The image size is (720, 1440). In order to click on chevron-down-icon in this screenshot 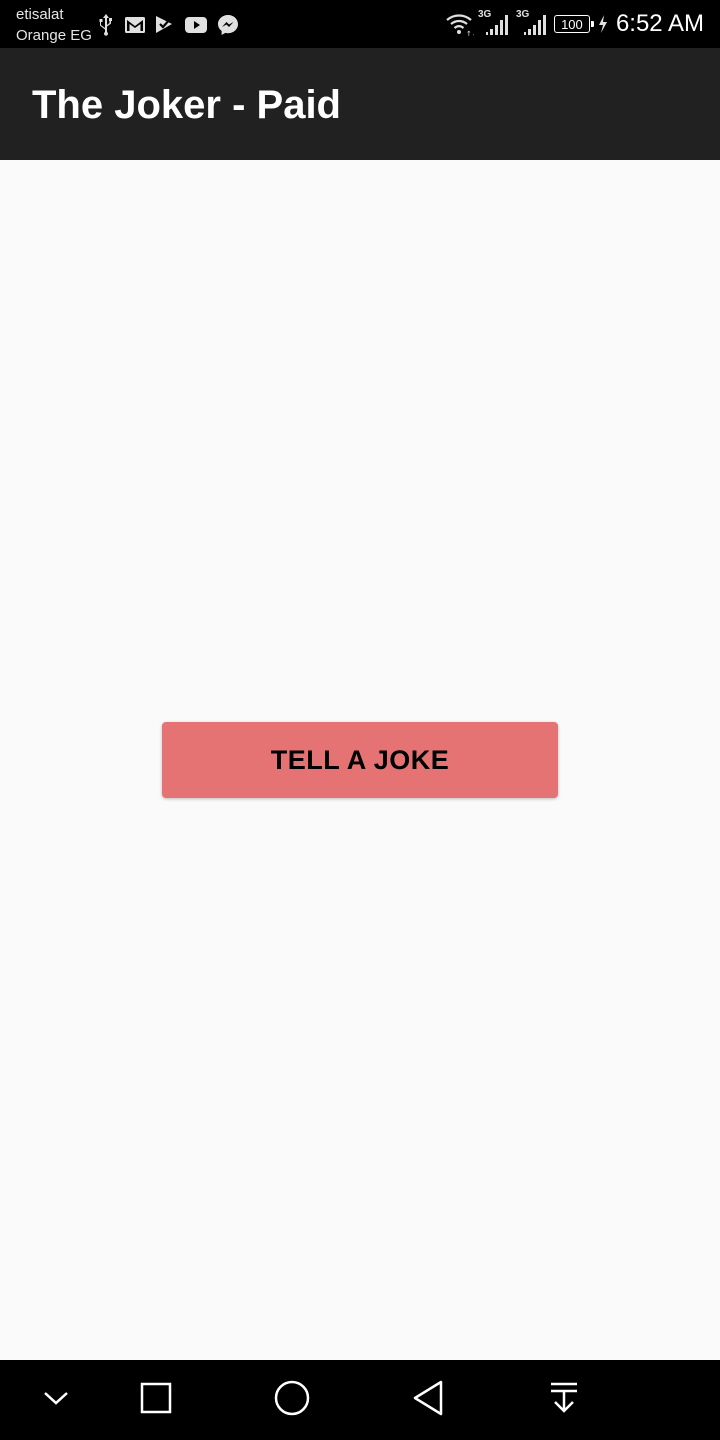, I will do `click(56, 1400)`.